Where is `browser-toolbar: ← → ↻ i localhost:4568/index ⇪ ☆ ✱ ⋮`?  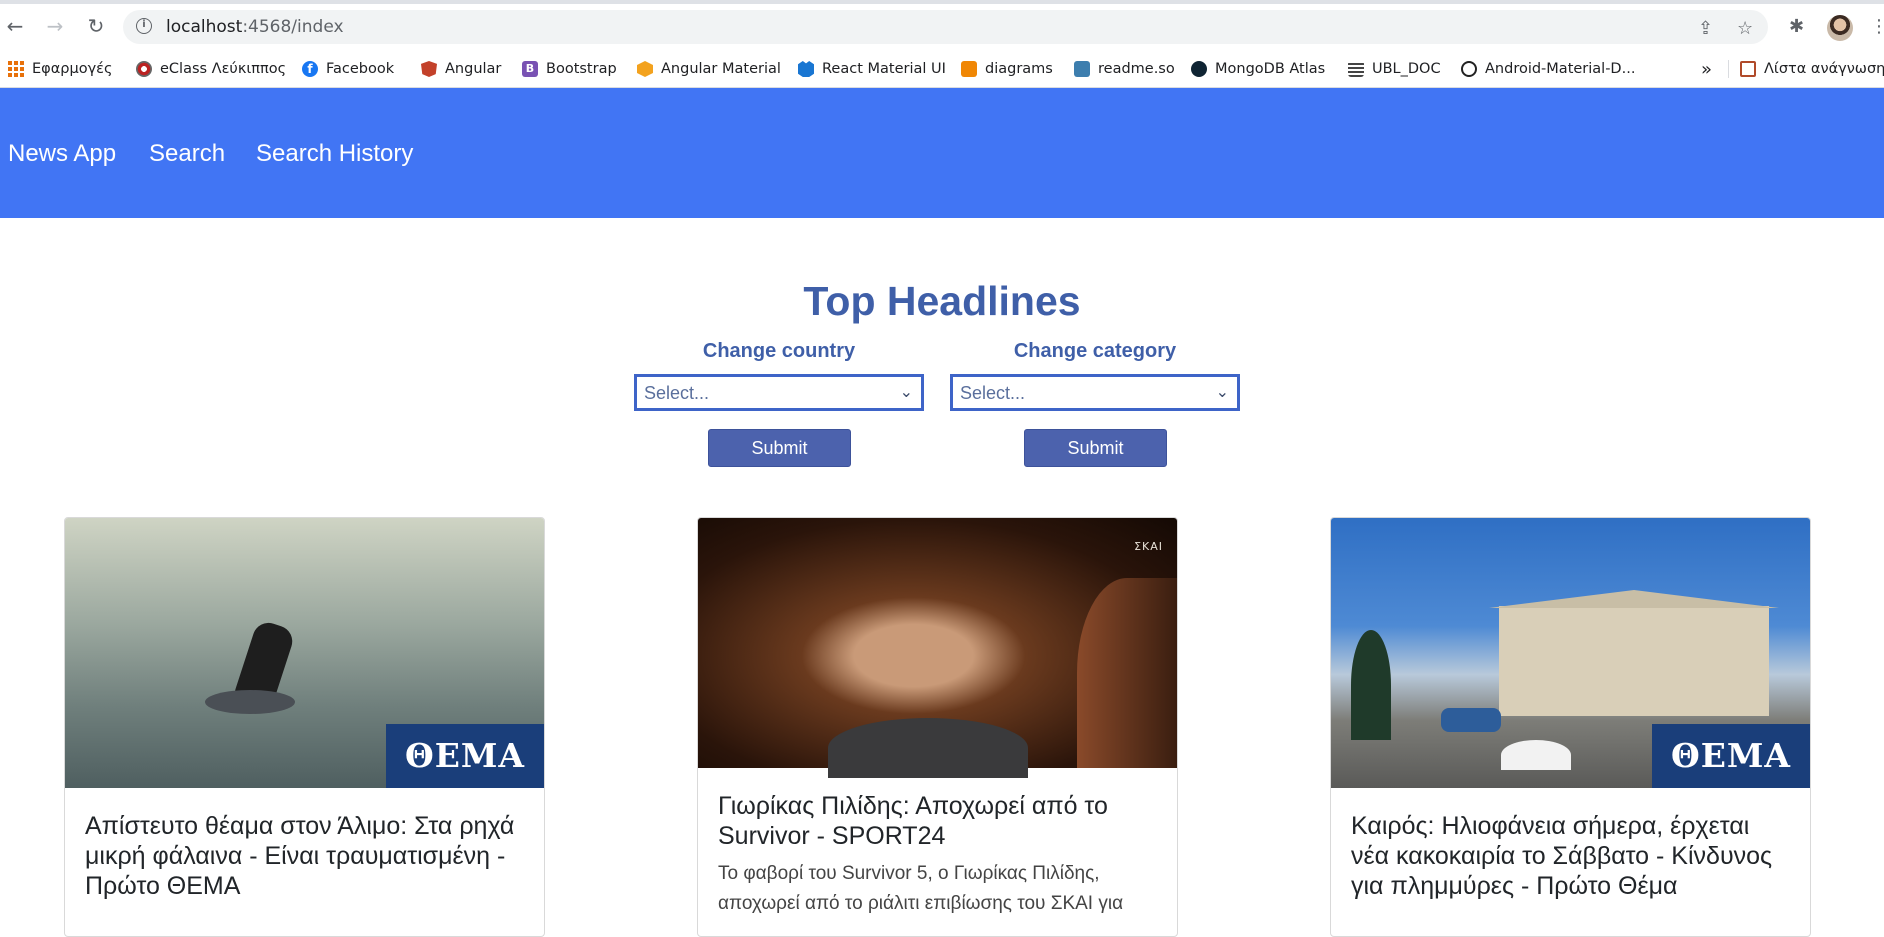
browser-toolbar: ← → ↻ i localhost:4568/index ⇪ ☆ ✱ ⋮ is located at coordinates (942, 25).